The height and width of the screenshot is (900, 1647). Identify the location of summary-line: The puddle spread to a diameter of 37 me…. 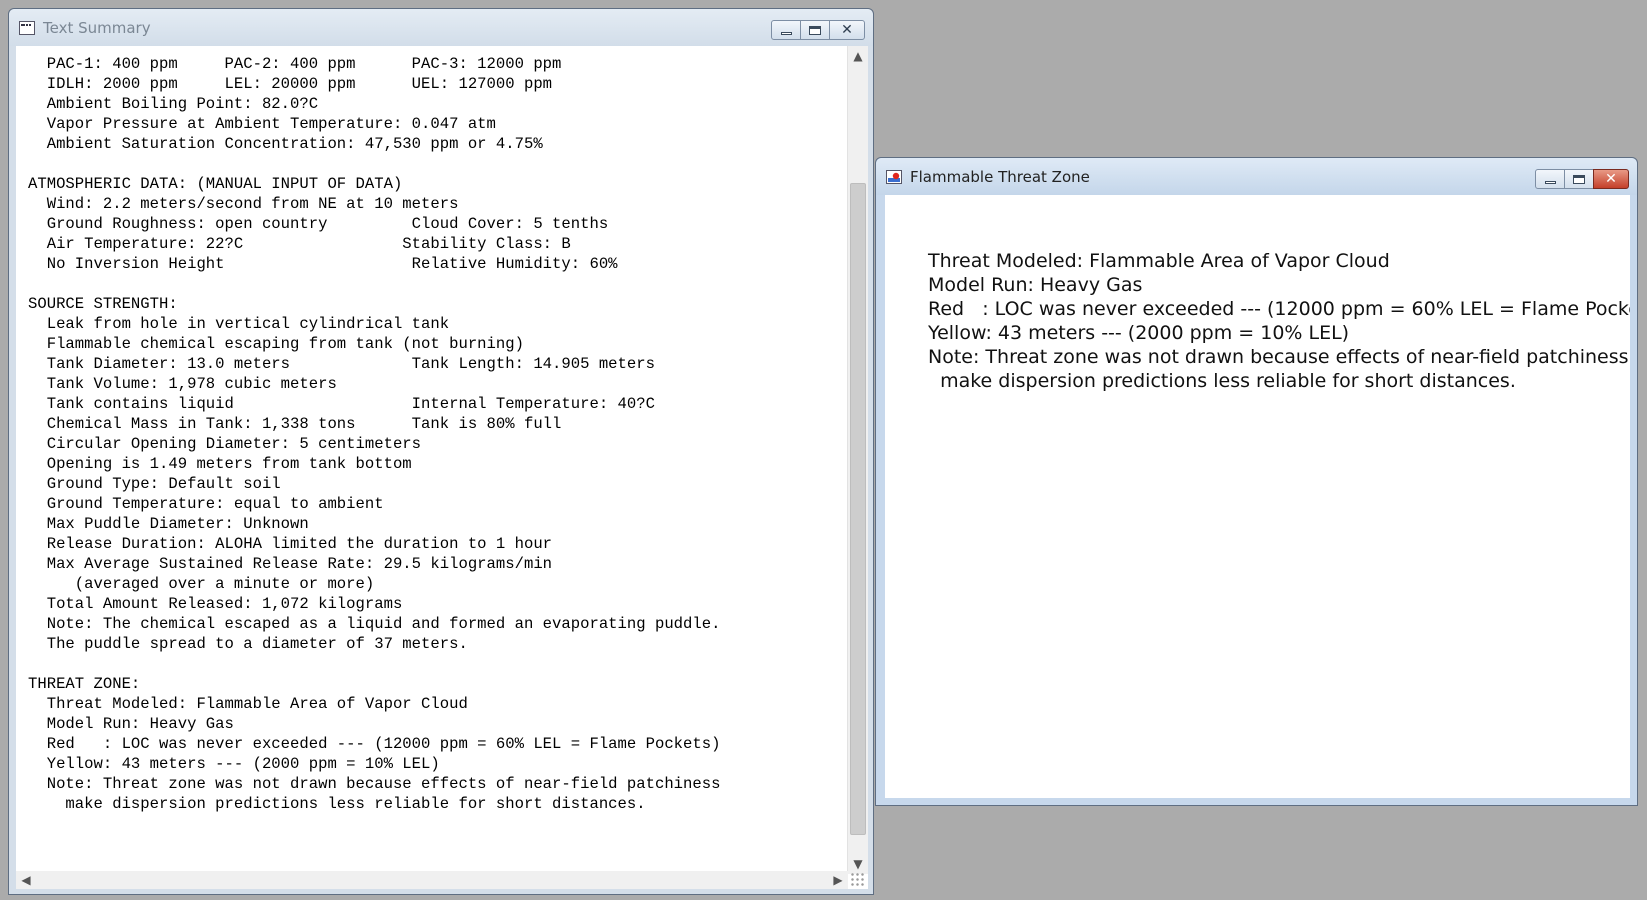
(248, 644).